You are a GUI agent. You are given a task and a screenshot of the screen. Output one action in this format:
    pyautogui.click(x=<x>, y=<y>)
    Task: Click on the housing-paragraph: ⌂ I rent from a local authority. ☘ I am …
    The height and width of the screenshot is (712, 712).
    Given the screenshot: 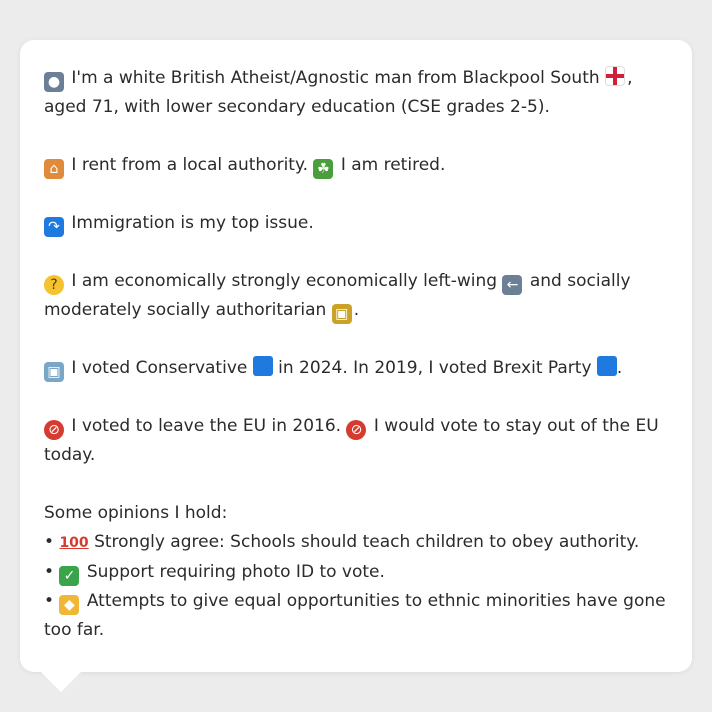 What is the action you would take?
    pyautogui.click(x=357, y=165)
    